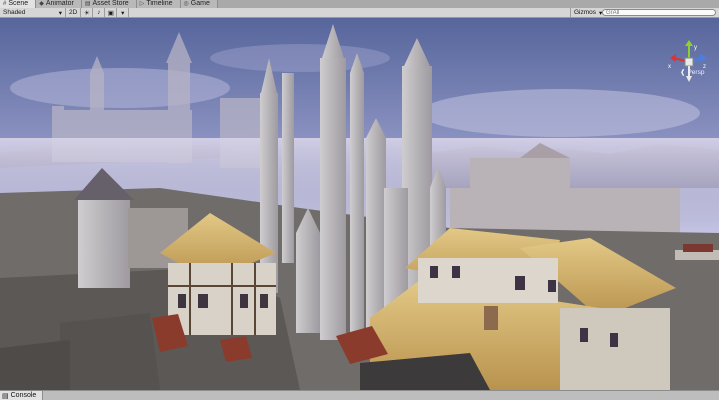 The image size is (719, 400). I want to click on gizmos-dropdown: Gizmos ▾, so click(587, 12).